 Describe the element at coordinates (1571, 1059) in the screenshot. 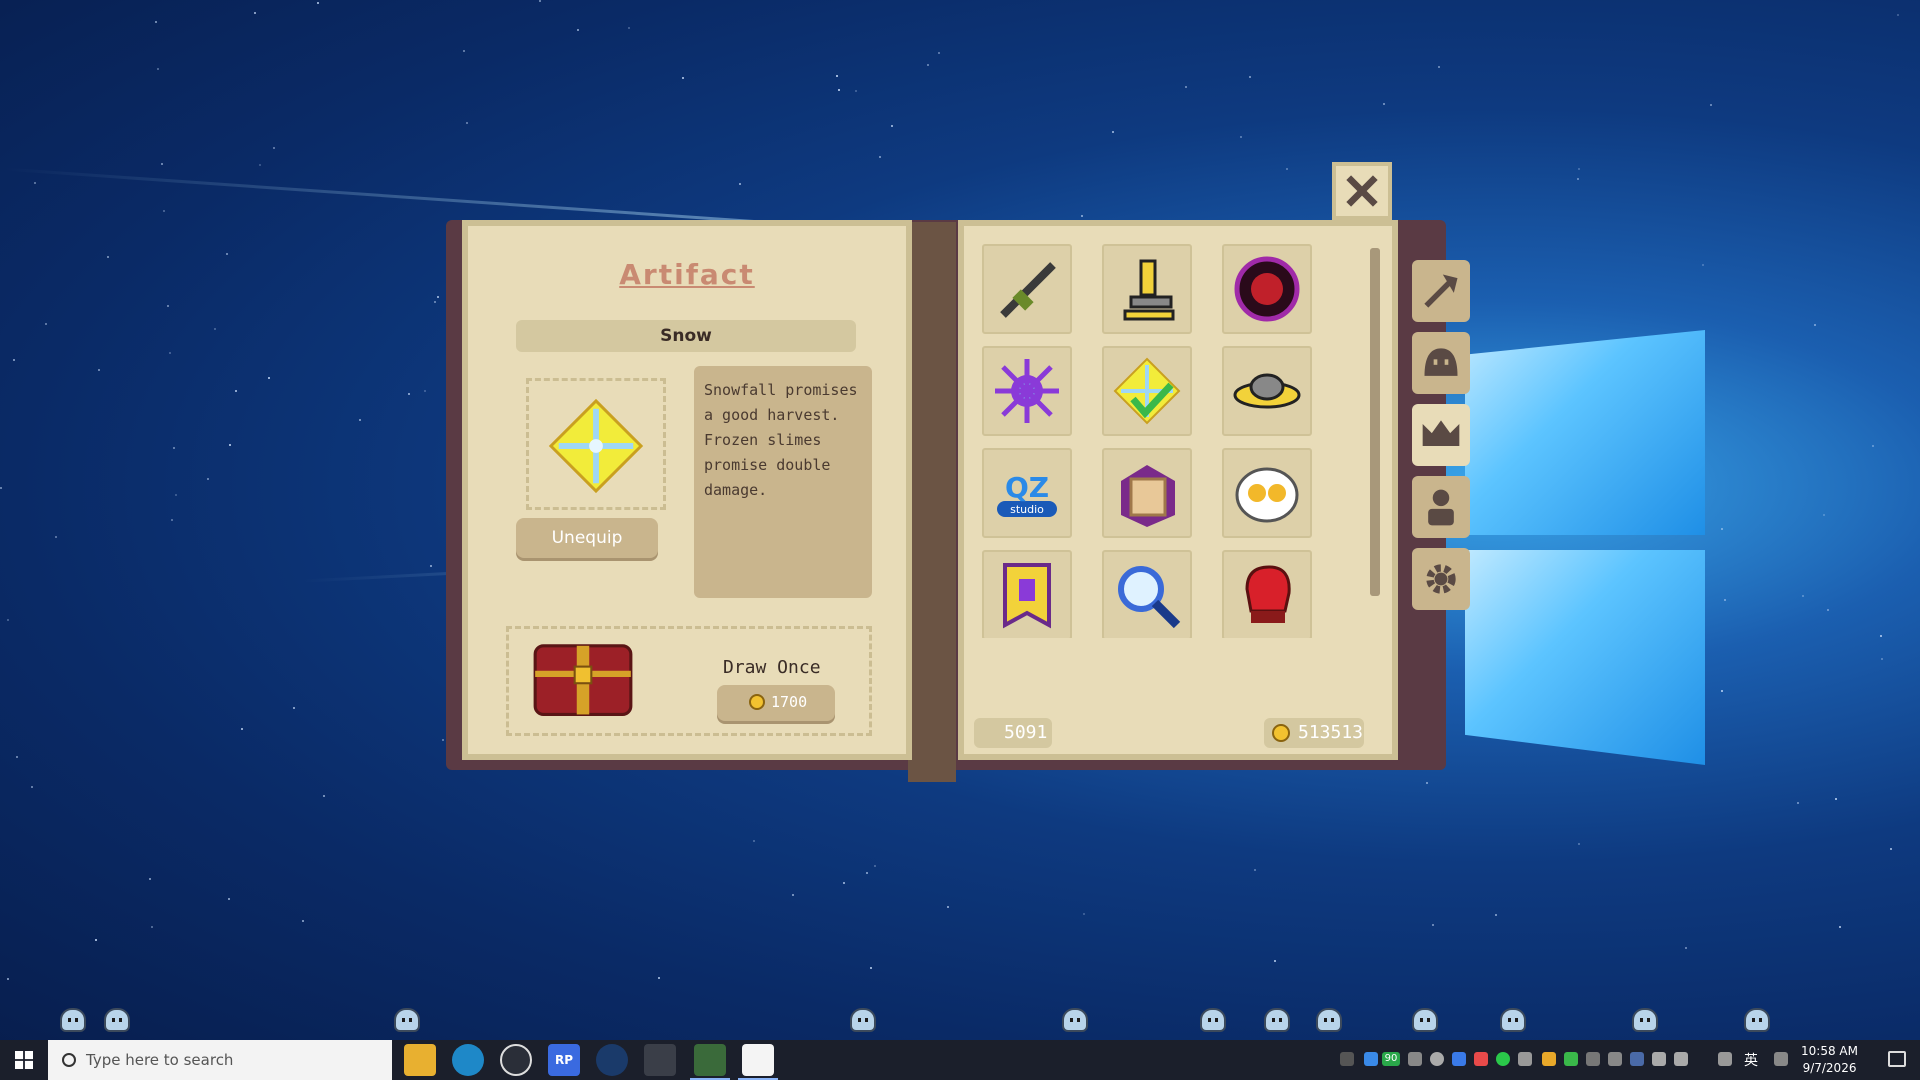

I see `nvidia-icon` at that location.